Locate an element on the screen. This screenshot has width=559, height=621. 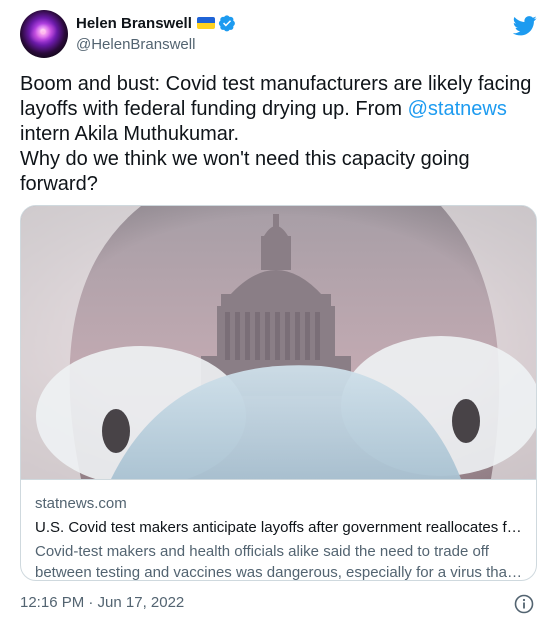
verified-badge-icon is located at coordinates (227, 23).